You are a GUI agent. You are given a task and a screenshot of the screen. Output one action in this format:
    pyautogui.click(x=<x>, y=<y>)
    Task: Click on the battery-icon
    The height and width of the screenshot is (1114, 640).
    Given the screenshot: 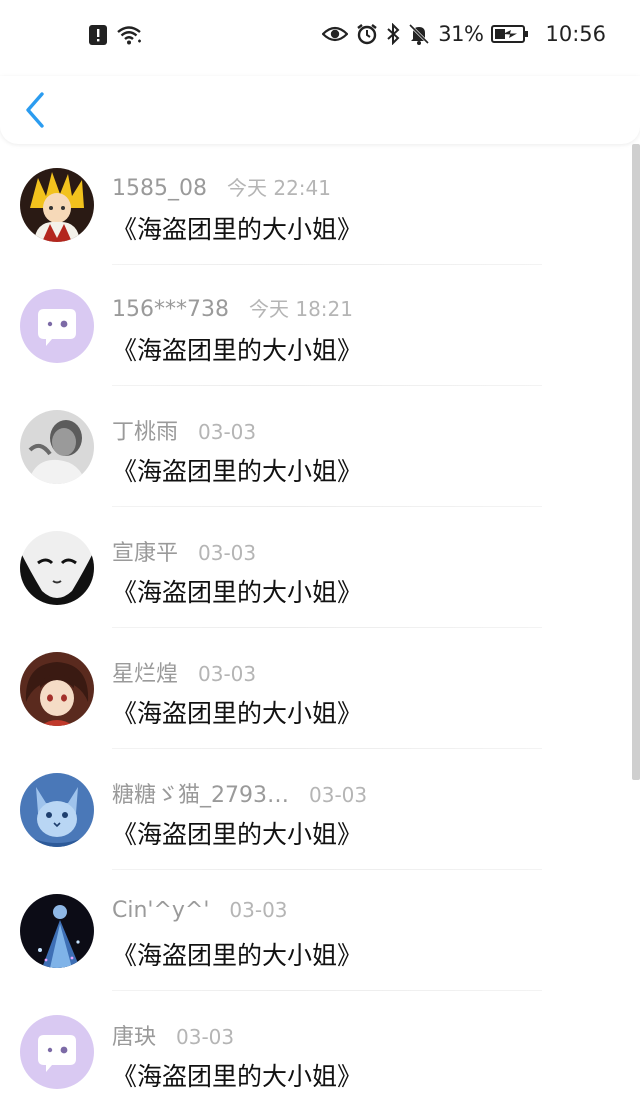 What is the action you would take?
    pyautogui.click(x=510, y=34)
    